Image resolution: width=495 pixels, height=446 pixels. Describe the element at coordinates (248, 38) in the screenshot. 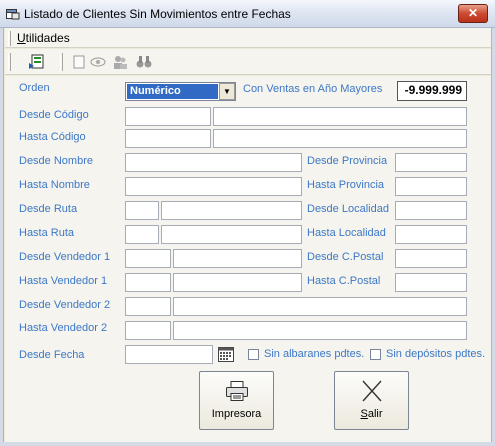

I see `menu-bar` at that location.